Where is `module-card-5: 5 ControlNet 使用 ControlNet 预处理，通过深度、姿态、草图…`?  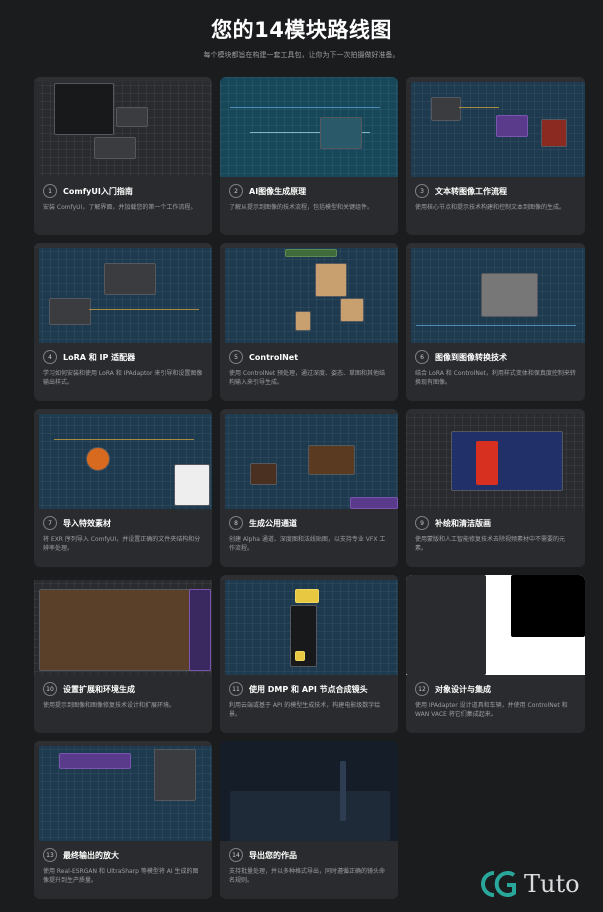
module-card-5: 5 ControlNet 使用 ControlNet 预处理，通过深度、姿态、草图… is located at coordinates (309, 322).